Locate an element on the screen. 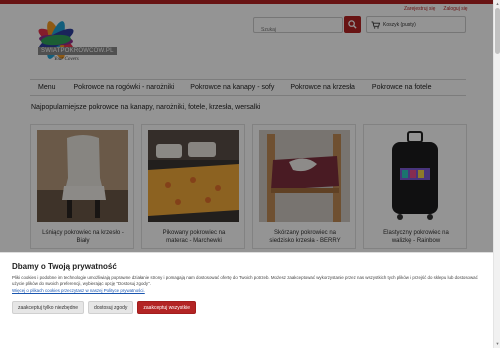 This screenshot has width=500, height=348. cookie-title: Dbamy o Twoją prywatność is located at coordinates (64, 266).